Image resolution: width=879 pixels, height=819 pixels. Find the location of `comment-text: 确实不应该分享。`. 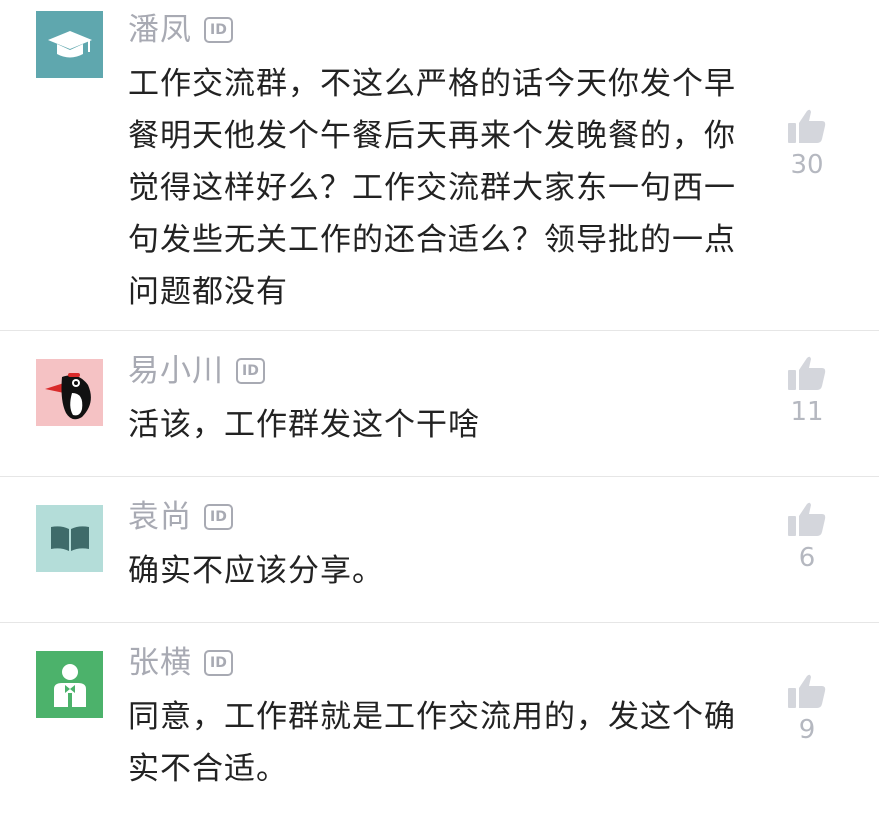

comment-text: 确实不应该分享。 is located at coordinates (450, 571).